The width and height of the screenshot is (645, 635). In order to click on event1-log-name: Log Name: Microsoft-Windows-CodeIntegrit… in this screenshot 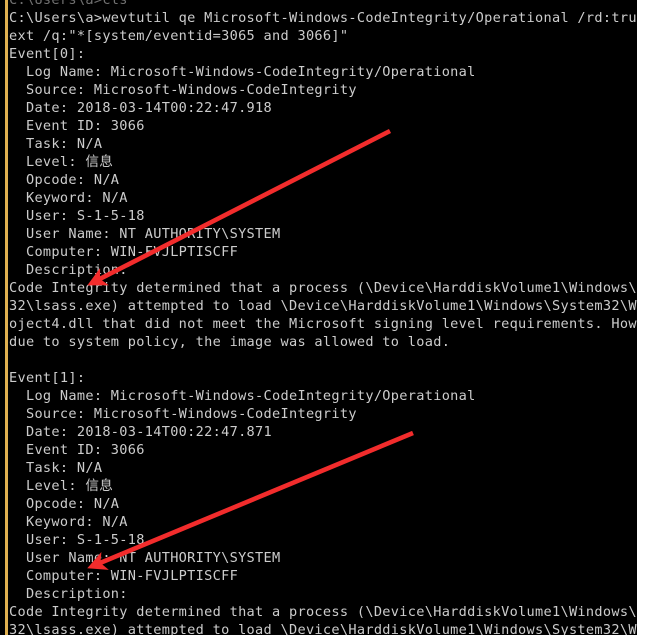, I will do `click(242, 396)`.